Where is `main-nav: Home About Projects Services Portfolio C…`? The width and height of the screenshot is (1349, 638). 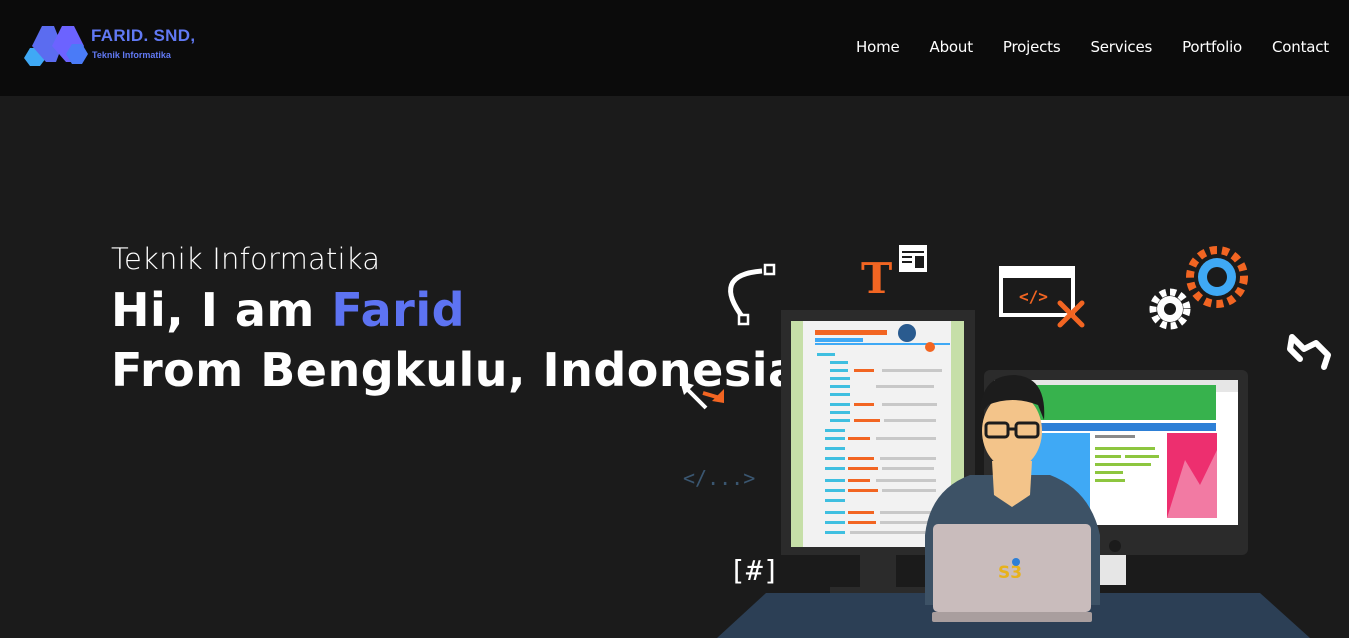
main-nav: Home About Projects Services Portfolio C… is located at coordinates (1092, 47).